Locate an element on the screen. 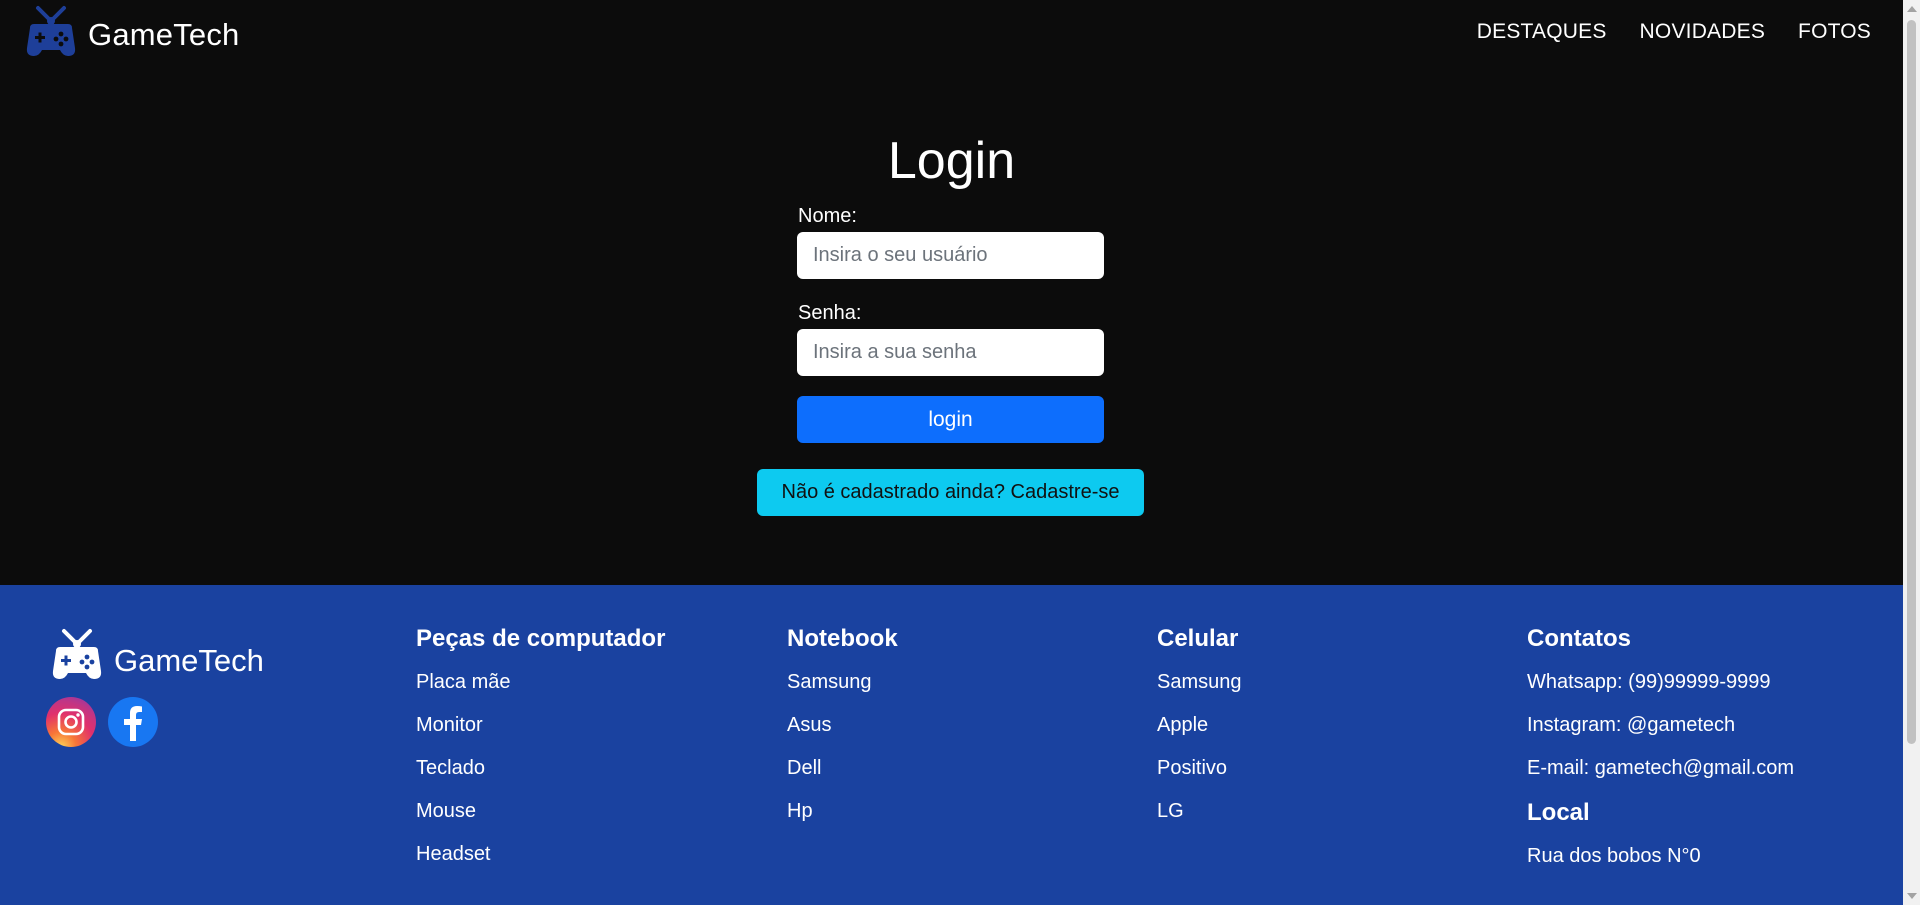 This screenshot has width=1920, height=905. footer-column-title: Peças de computador is located at coordinates (541, 638).